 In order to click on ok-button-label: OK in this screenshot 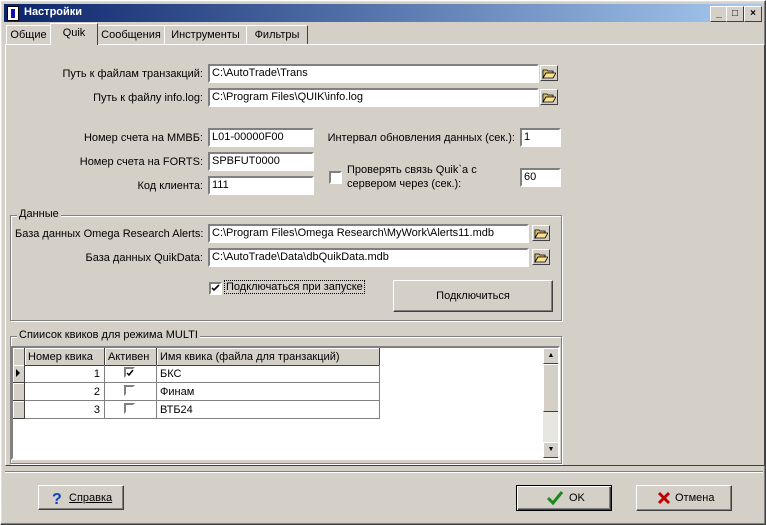, I will do `click(577, 498)`.